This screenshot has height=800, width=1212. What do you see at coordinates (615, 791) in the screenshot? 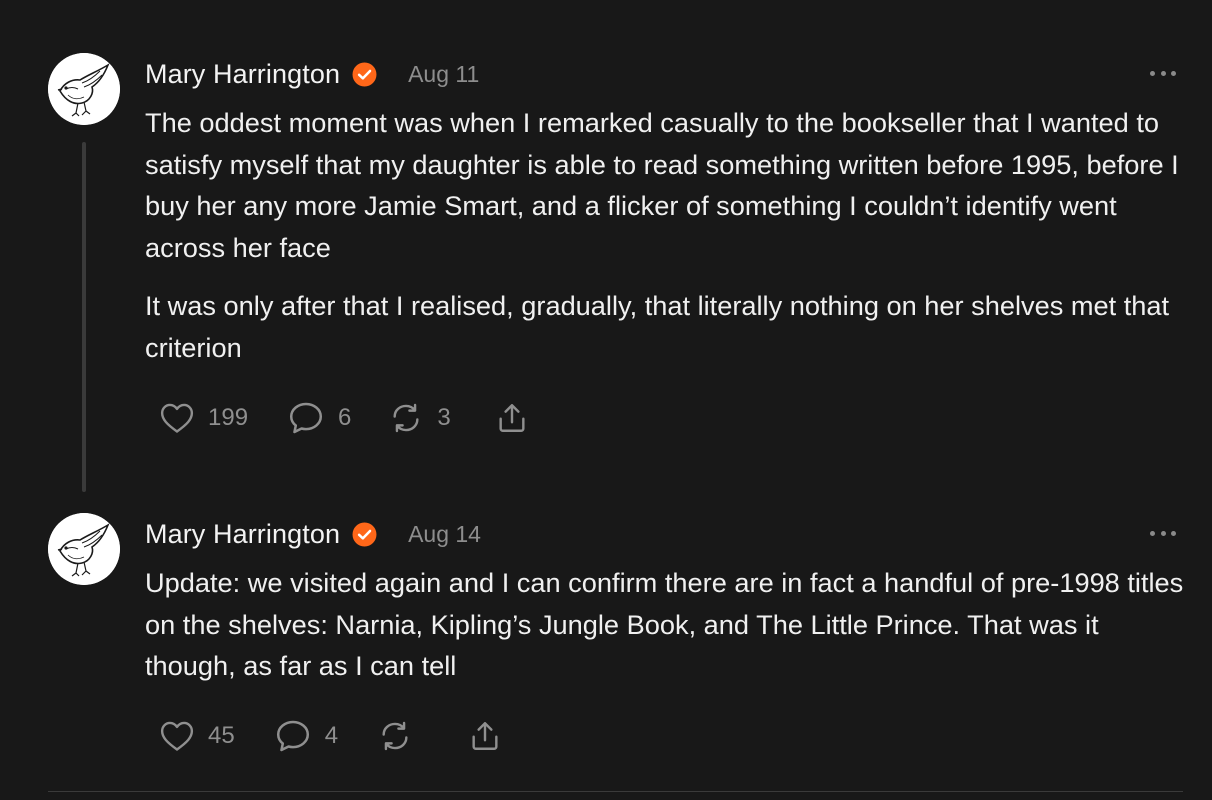
I see `divider` at bounding box center [615, 791].